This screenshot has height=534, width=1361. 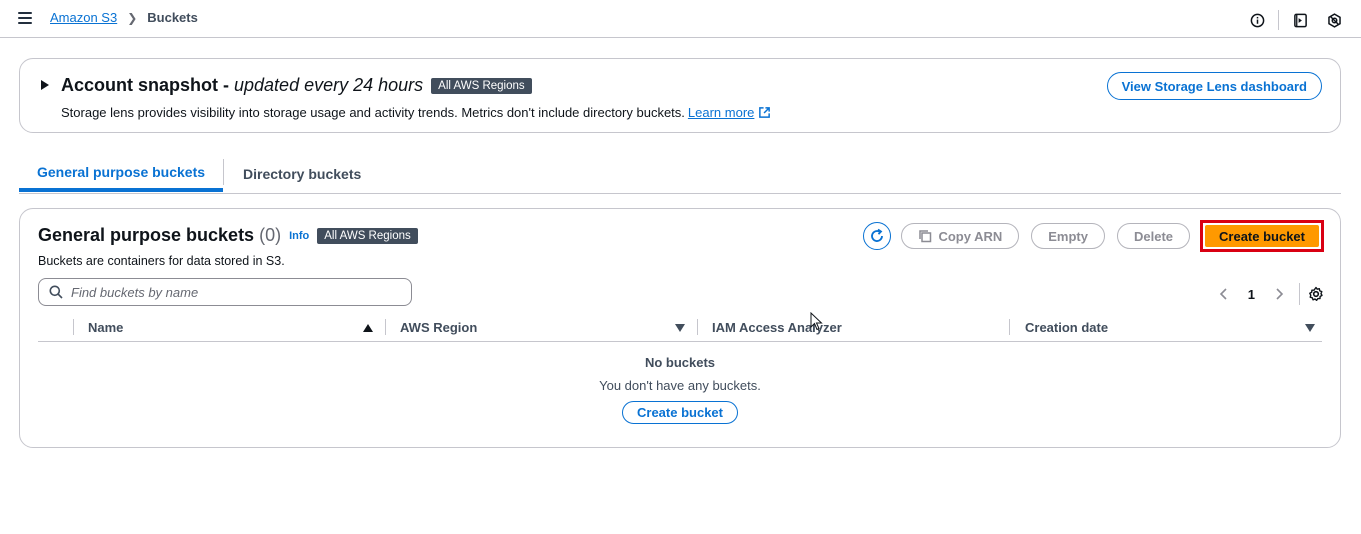 I want to click on search-box, so click(x=225, y=292).